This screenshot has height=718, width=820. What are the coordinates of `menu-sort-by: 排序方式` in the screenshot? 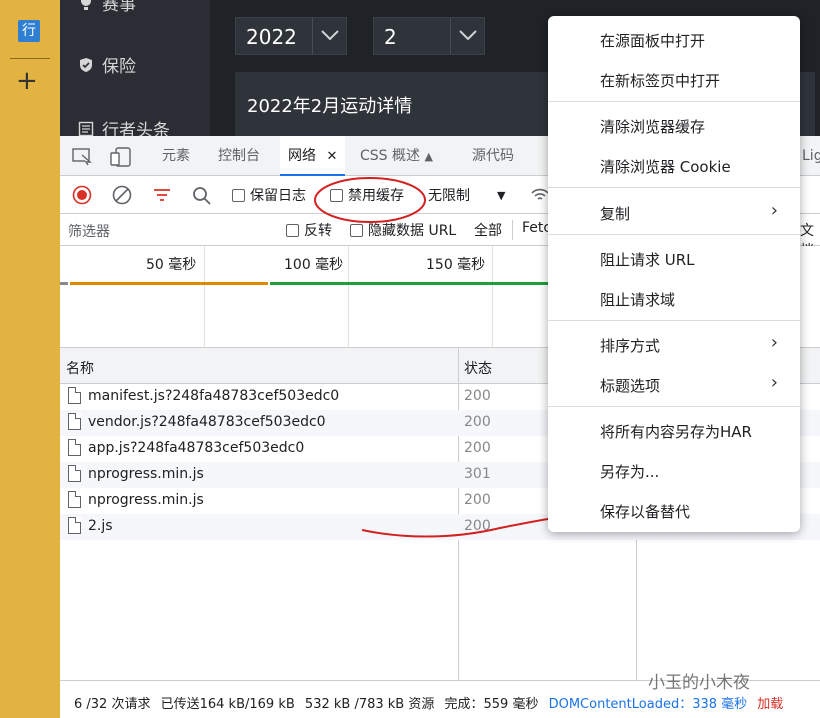 It's located at (630, 345).